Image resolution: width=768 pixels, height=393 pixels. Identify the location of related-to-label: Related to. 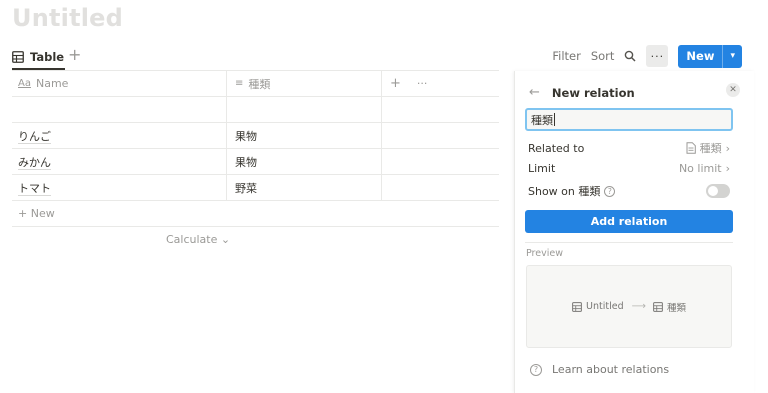
(556, 148).